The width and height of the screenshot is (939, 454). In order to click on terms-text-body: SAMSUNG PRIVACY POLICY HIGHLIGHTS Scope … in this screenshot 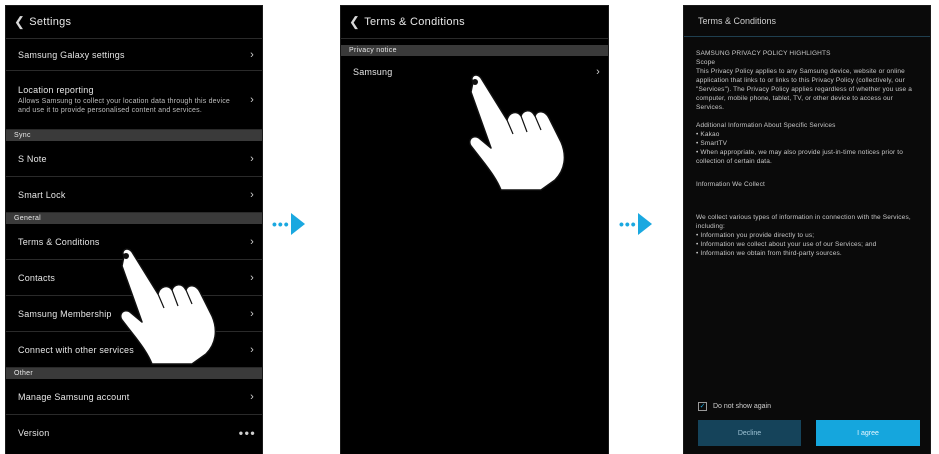, I will do `click(807, 147)`.